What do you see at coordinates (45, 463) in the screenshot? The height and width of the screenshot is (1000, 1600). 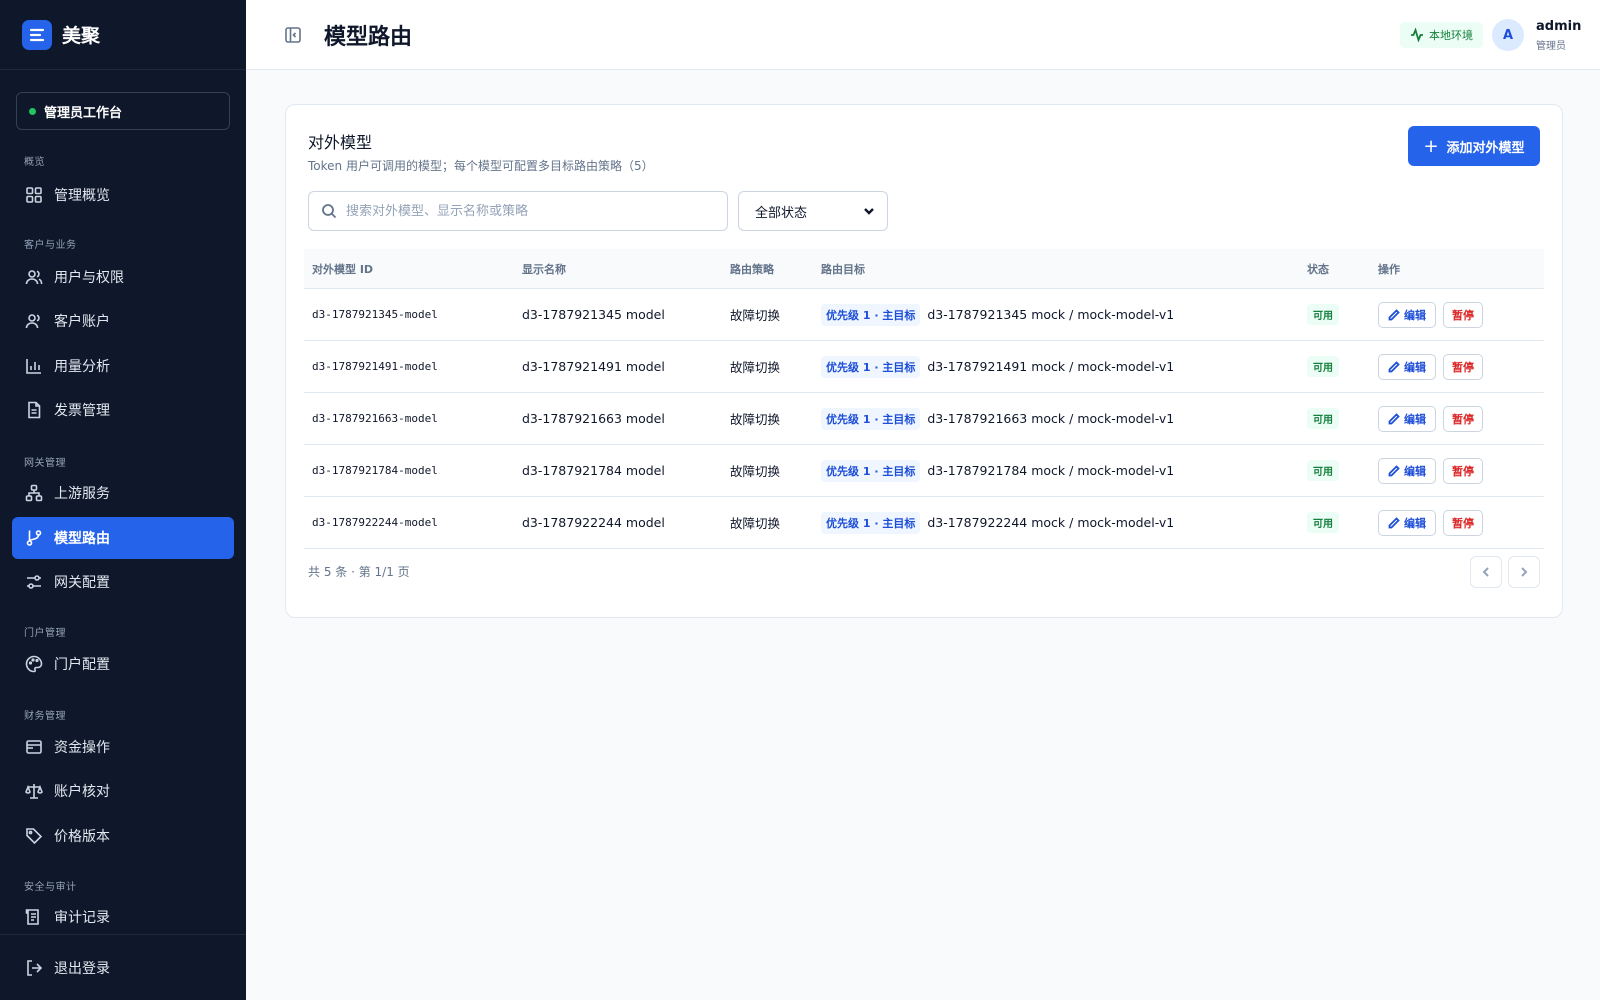 I see `nav-section-gateway: 网关管理` at bounding box center [45, 463].